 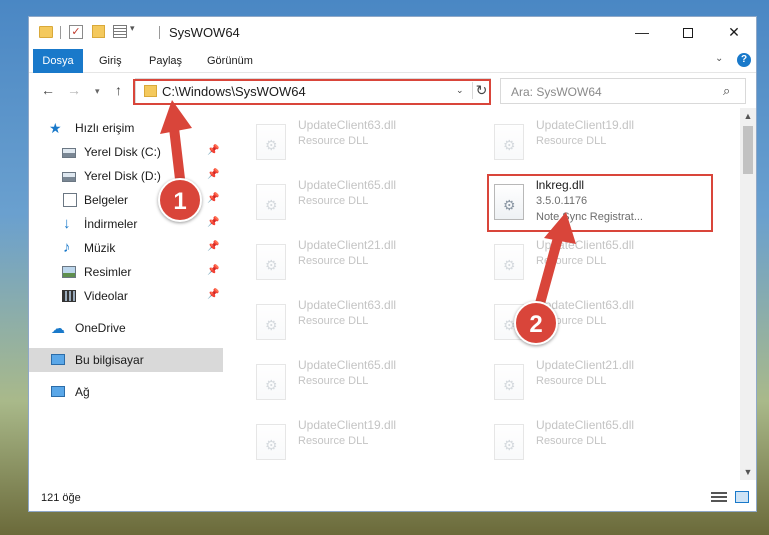 I want to click on ribbon-expand-icon: ⌄, so click(x=719, y=58).